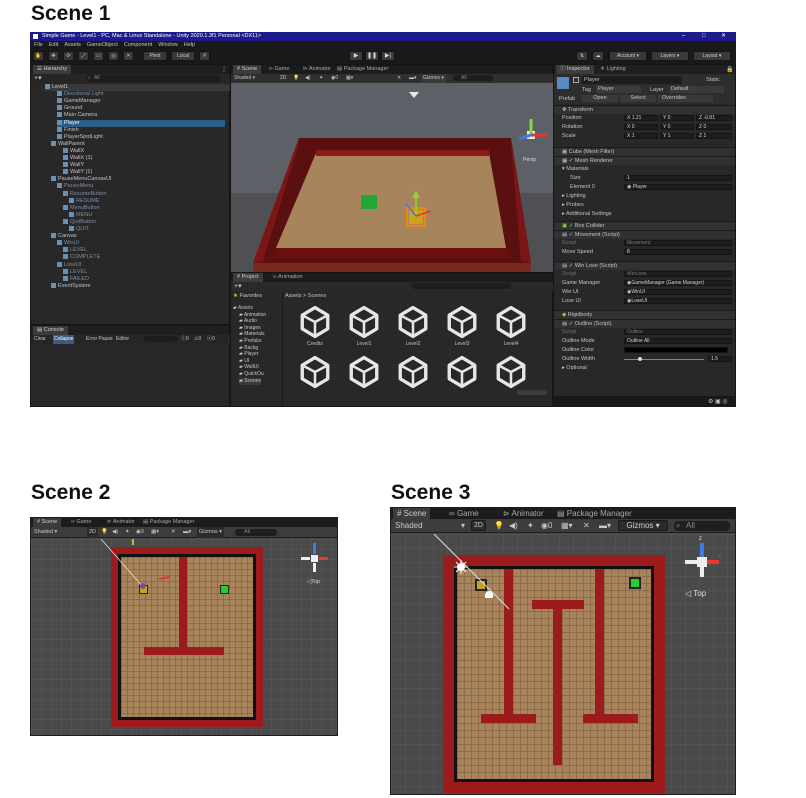  I want to click on close-icon: ✕, so click(723, 36).